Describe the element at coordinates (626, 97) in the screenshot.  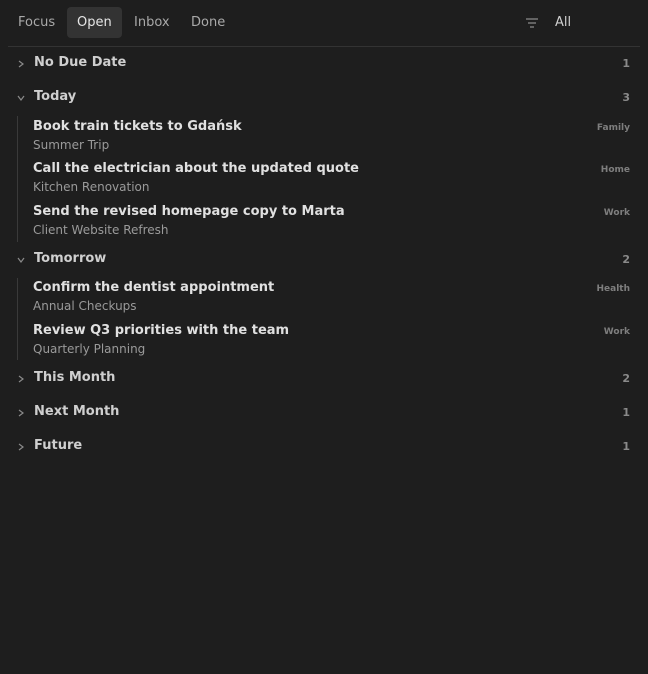
I see `group-count: 3` at that location.